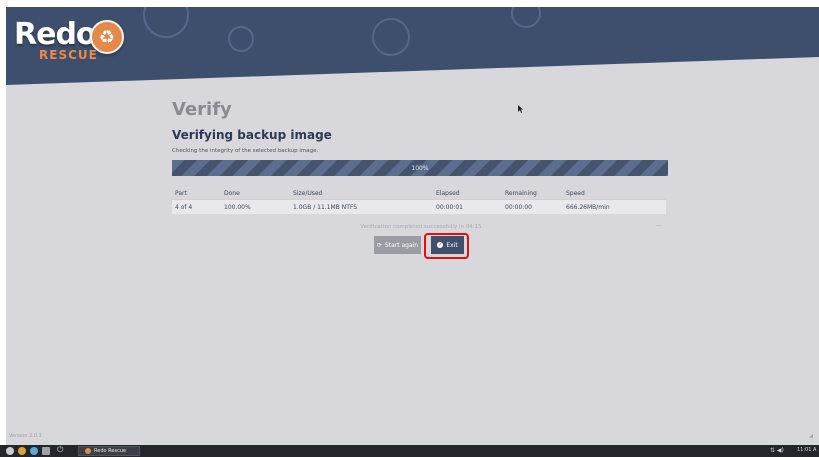  Describe the element at coordinates (255, 206) in the screenshot. I see `cell-done: 100.00%` at that location.